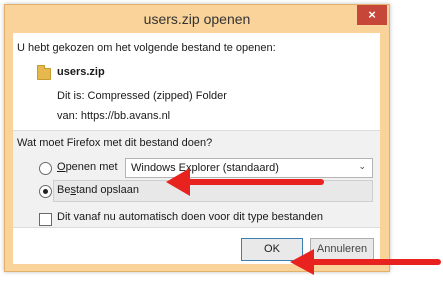 This screenshot has height=288, width=443. What do you see at coordinates (115, 143) in the screenshot?
I see `action-question: Wat moet Firefox met dit bestand doen?` at bounding box center [115, 143].